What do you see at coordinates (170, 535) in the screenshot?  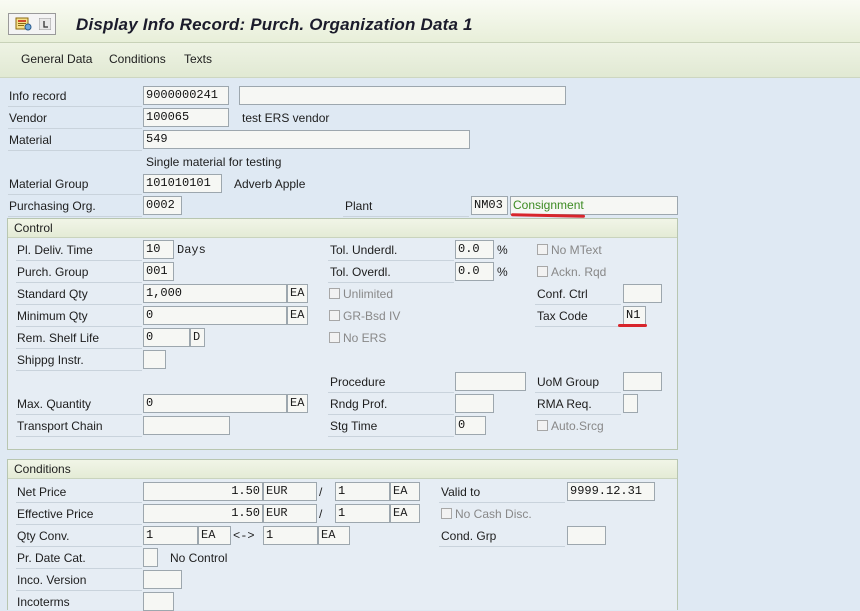 I see `qty-conv-from-field: 1` at bounding box center [170, 535].